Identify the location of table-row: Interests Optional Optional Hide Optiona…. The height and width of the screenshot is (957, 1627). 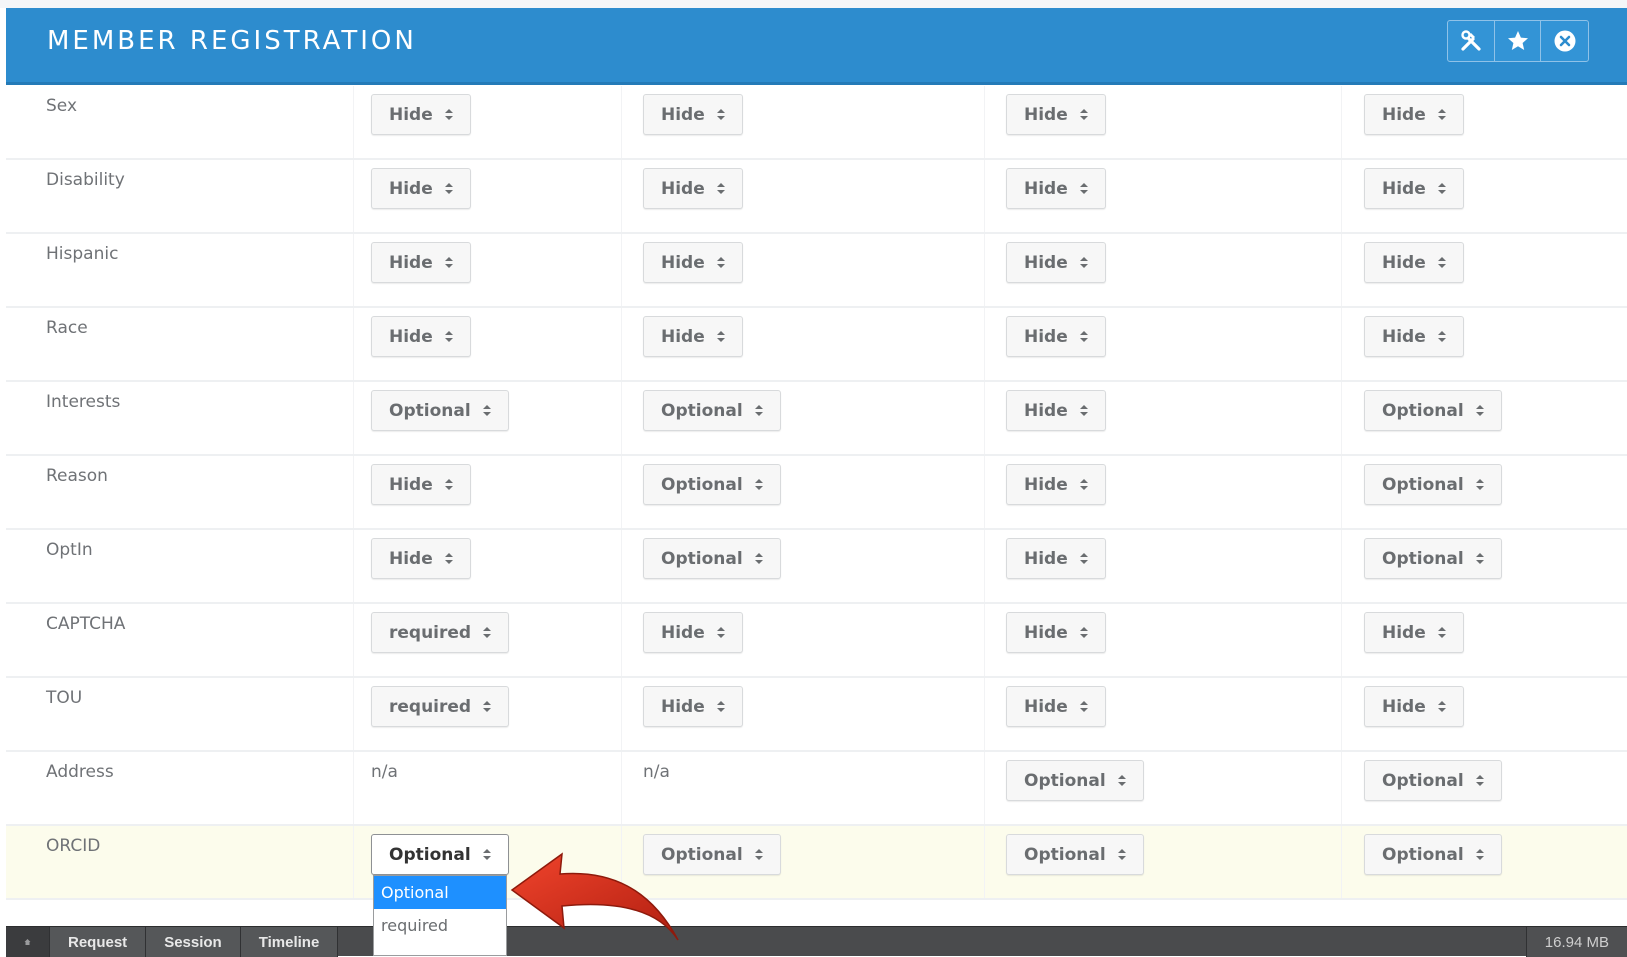
(816, 419).